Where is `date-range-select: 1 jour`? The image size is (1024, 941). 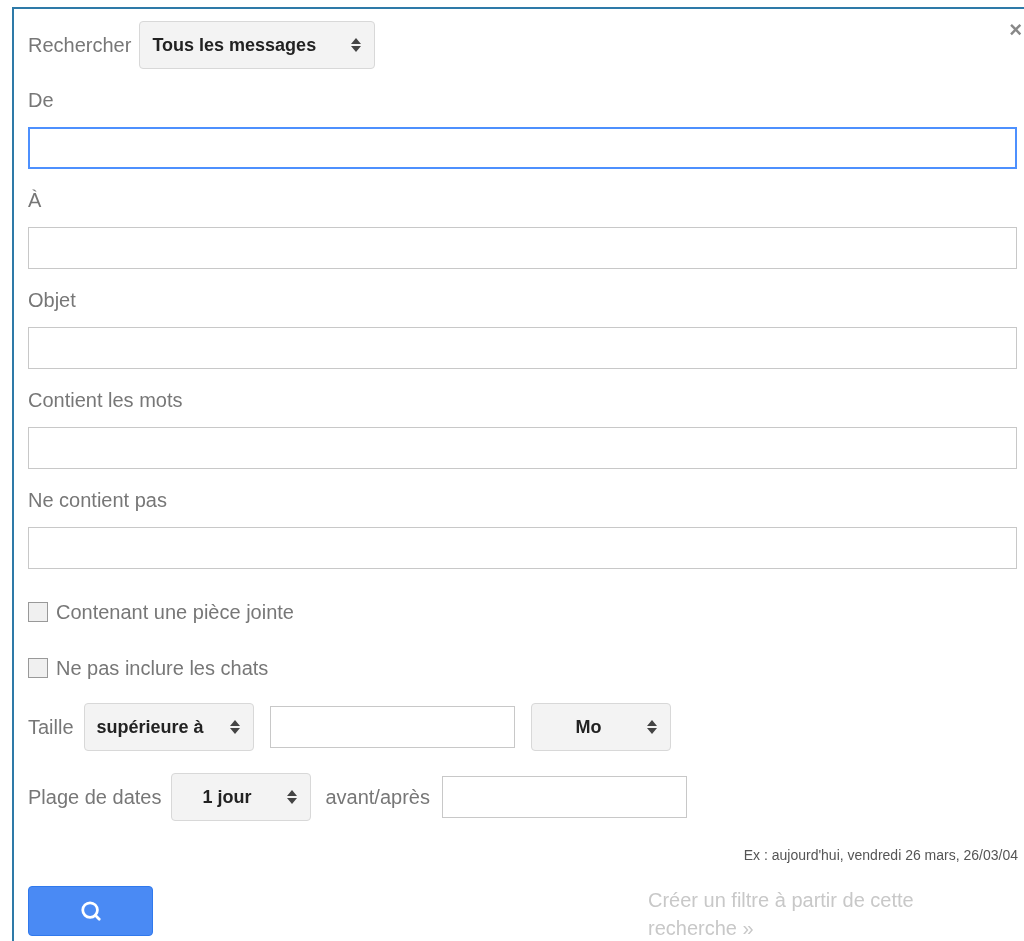
date-range-select: 1 jour is located at coordinates (241, 797).